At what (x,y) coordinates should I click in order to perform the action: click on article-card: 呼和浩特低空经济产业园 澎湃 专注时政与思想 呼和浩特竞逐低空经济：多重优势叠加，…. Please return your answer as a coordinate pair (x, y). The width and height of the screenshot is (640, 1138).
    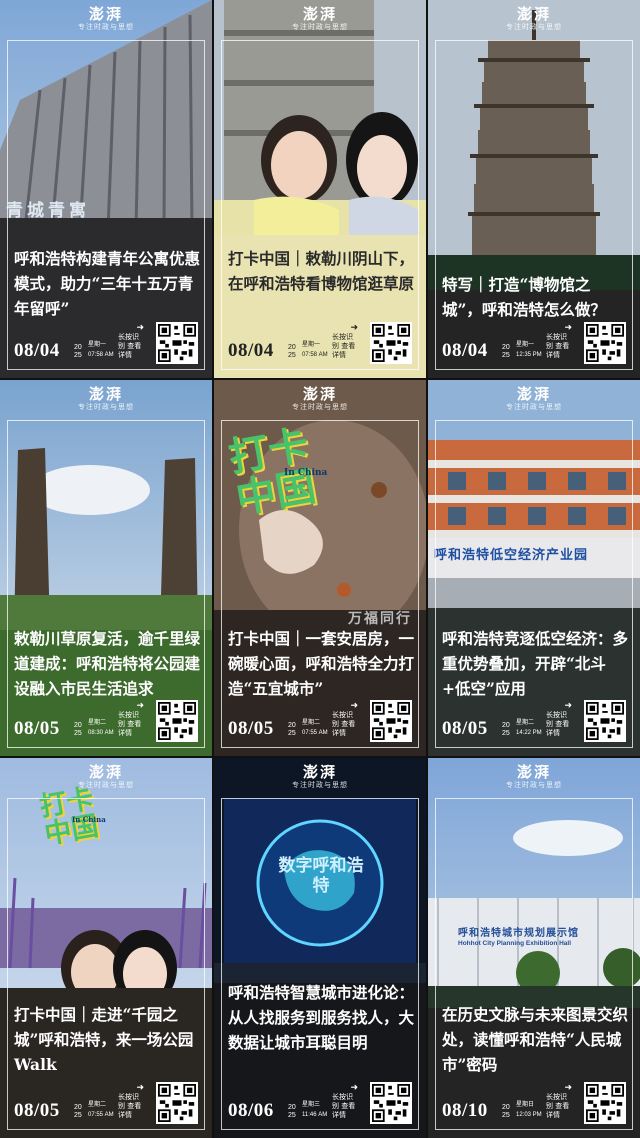
    Looking at the image, I should click on (534, 568).